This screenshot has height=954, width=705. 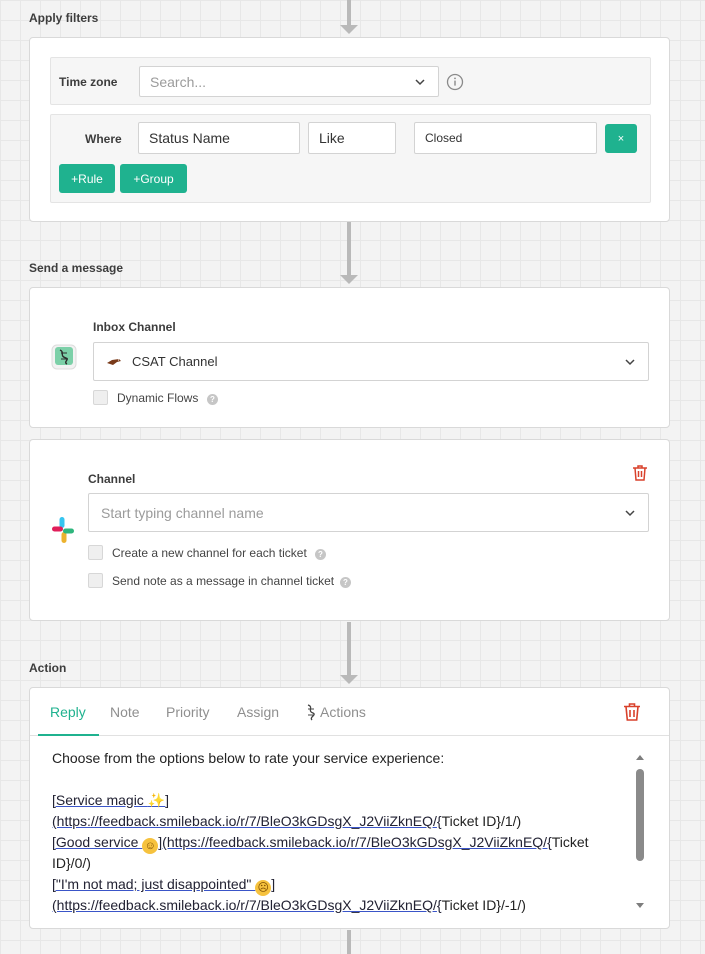 I want to click on action-title: Action, so click(x=48, y=668).